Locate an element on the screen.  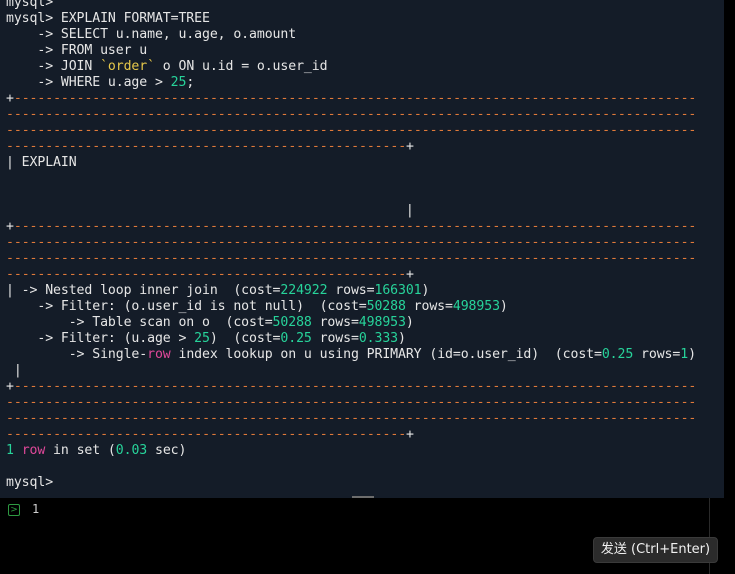
command-input-area: > 1 发送 (Ctrl+Enter) is located at coordinates (367, 536).